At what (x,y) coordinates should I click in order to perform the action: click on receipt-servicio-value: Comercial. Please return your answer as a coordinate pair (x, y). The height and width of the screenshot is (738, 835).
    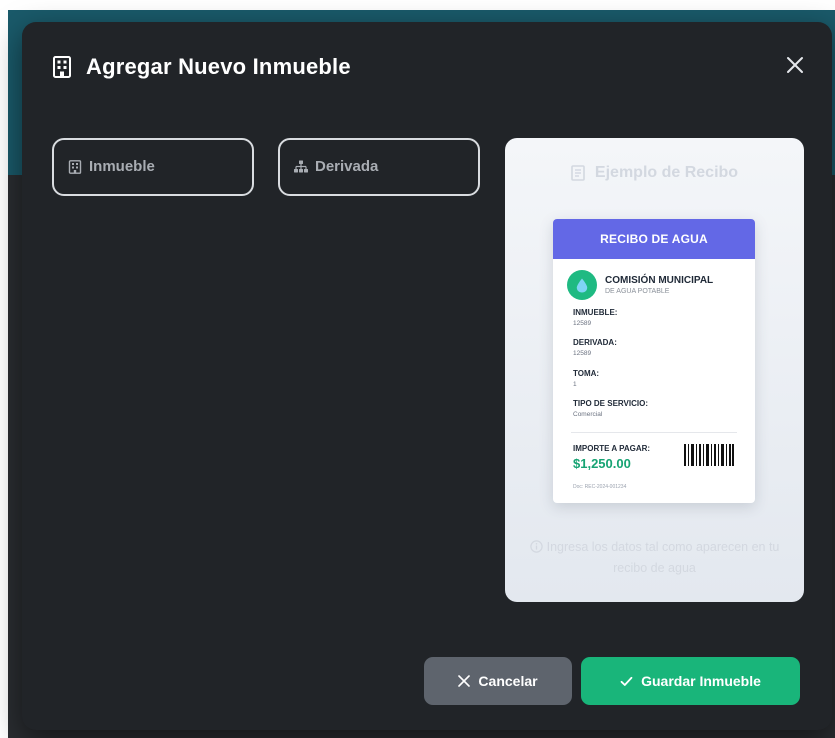
    Looking at the image, I should click on (588, 414).